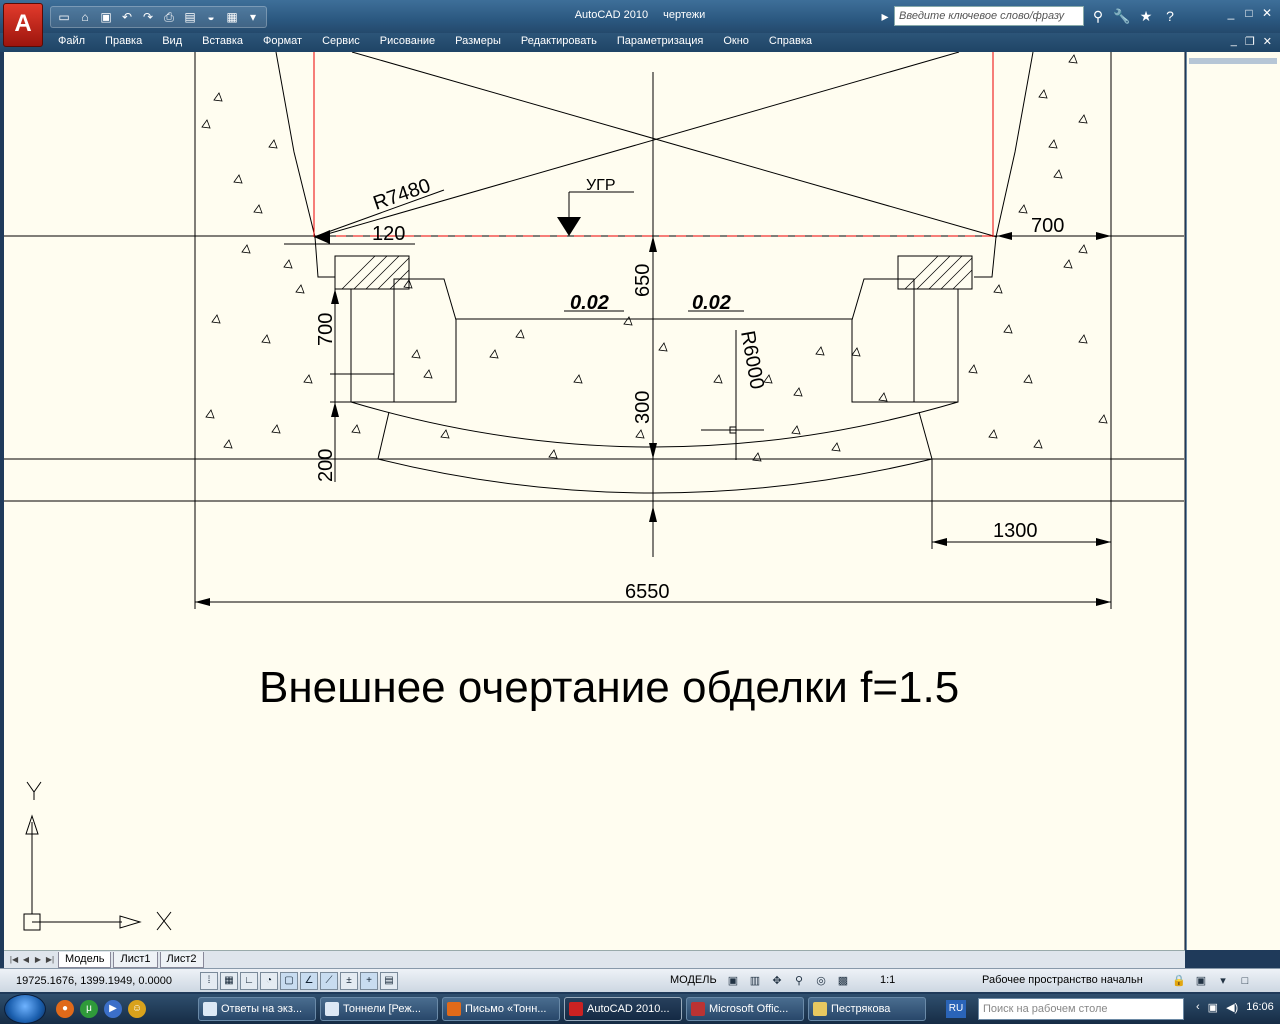  What do you see at coordinates (341, 42) in the screenshot?
I see `menu-tools: Сервис` at bounding box center [341, 42].